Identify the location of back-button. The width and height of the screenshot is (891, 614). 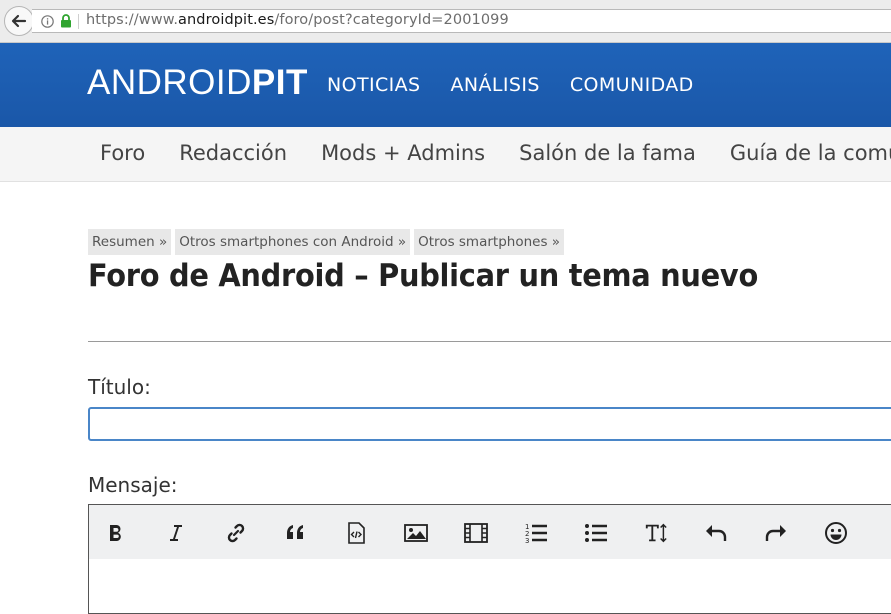
(19, 21).